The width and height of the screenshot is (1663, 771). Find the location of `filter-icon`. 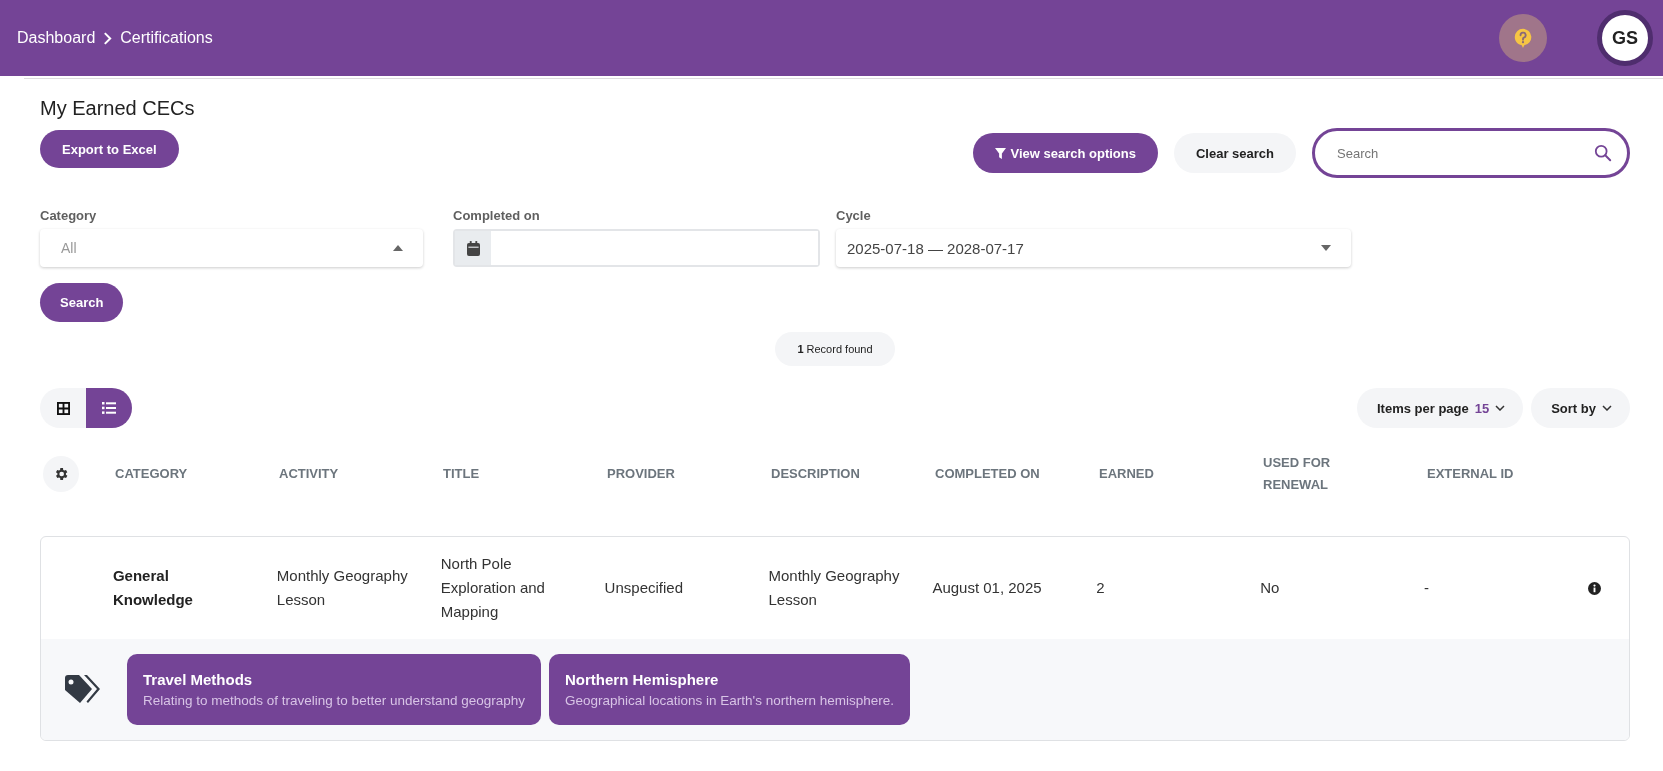

filter-icon is located at coordinates (1001, 153).